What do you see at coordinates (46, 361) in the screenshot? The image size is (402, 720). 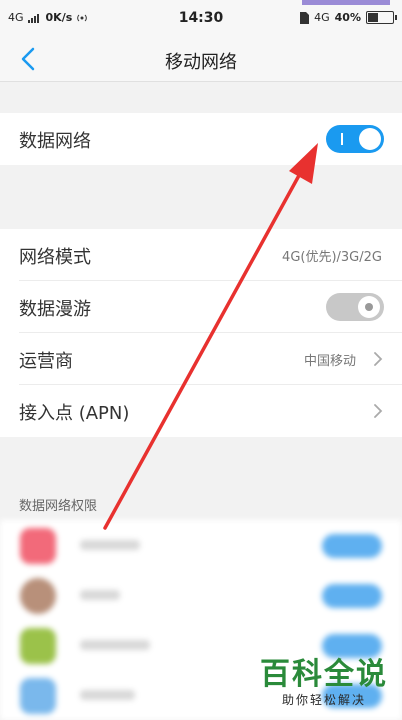 I see `carrier-label: 运营商` at bounding box center [46, 361].